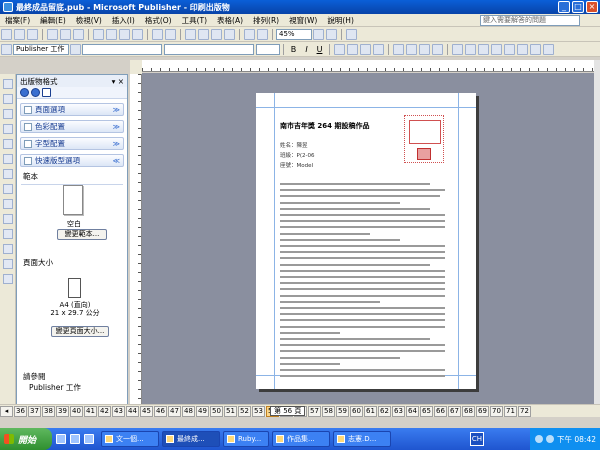 Image resolution: width=600 pixels, height=450 pixels. I want to click on spelling-icon, so click(78, 34).